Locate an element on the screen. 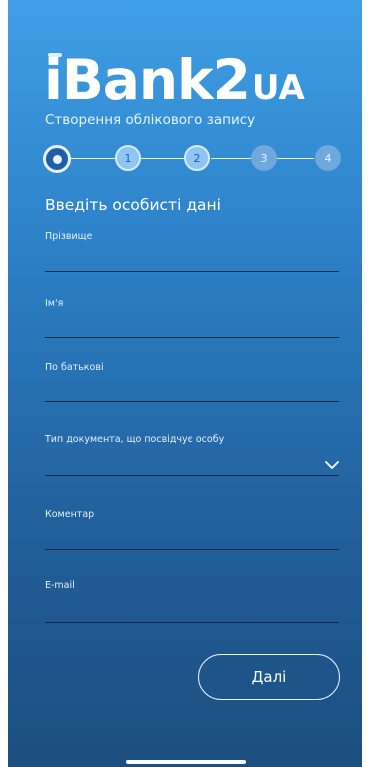 This screenshot has height=767, width=369. current-step-dot is located at coordinates (57, 159).